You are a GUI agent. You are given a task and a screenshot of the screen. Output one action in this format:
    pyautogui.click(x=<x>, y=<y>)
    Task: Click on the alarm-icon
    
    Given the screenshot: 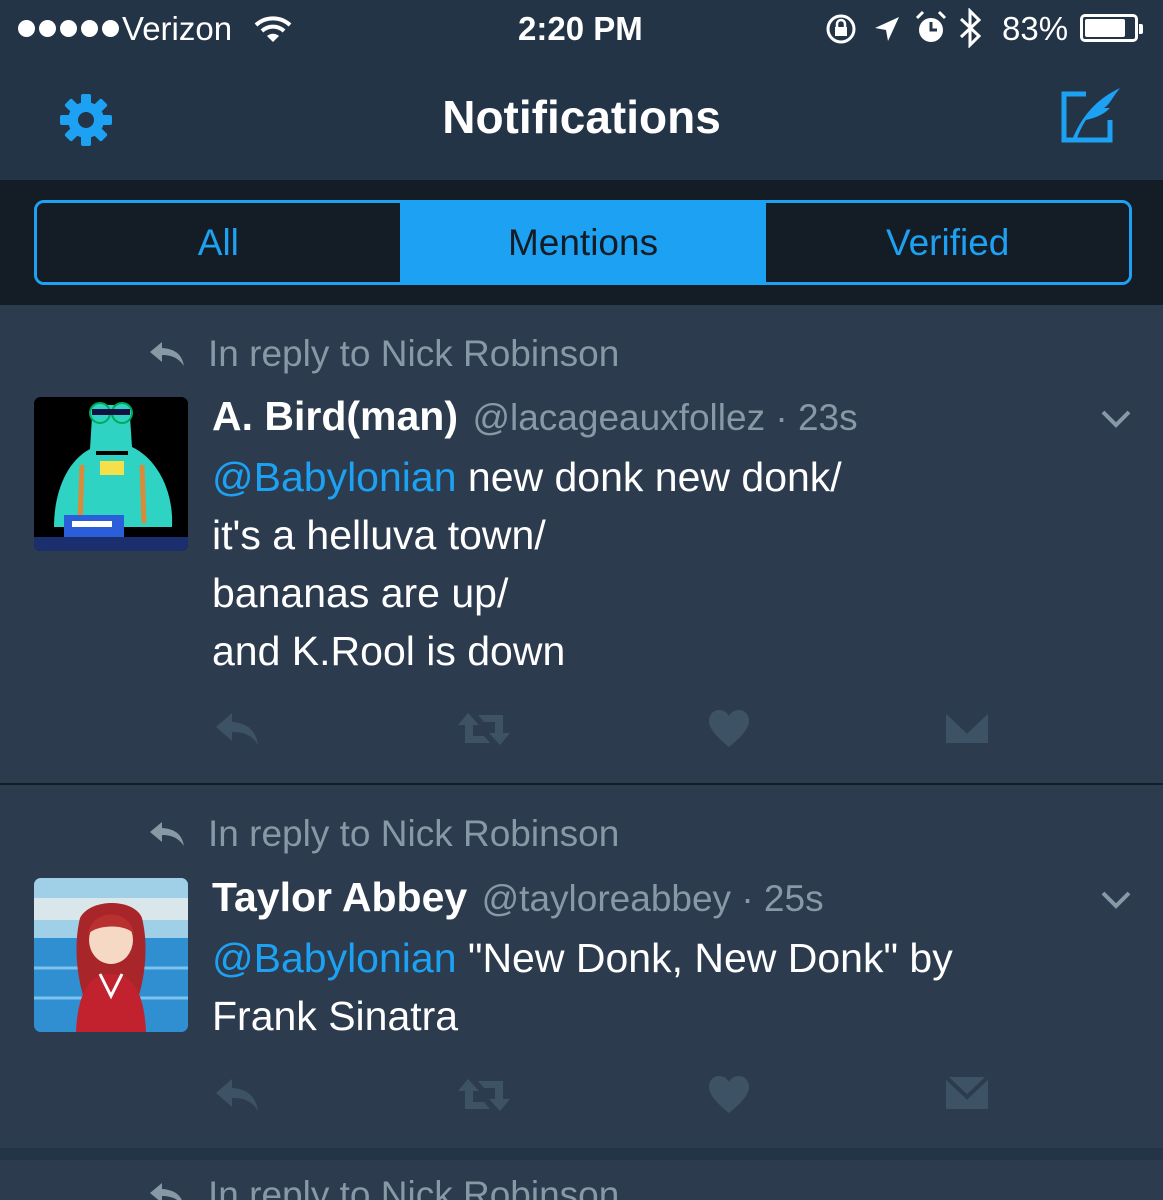 What is the action you would take?
    pyautogui.click(x=931, y=26)
    